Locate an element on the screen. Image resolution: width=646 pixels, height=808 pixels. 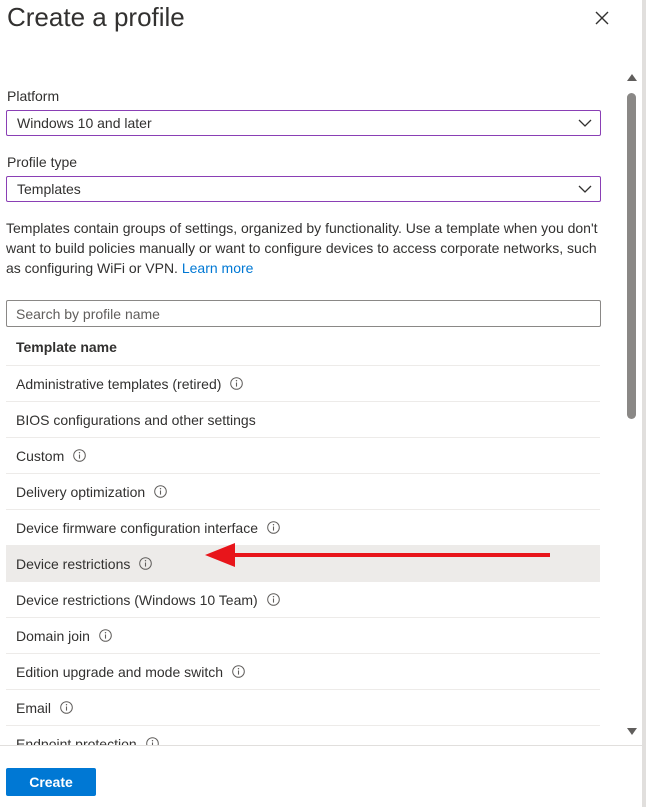
template-row-label: Device restrictions (Windows 10 Team) is located at coordinates (137, 599).